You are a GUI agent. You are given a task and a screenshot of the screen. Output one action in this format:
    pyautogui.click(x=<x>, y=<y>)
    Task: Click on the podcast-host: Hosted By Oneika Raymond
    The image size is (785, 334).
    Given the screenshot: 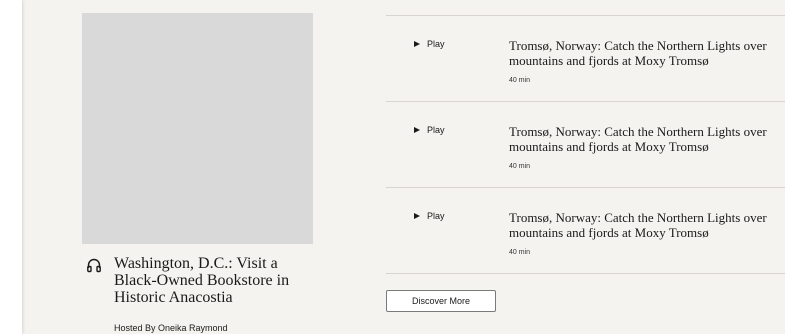 What is the action you would take?
    pyautogui.click(x=171, y=328)
    